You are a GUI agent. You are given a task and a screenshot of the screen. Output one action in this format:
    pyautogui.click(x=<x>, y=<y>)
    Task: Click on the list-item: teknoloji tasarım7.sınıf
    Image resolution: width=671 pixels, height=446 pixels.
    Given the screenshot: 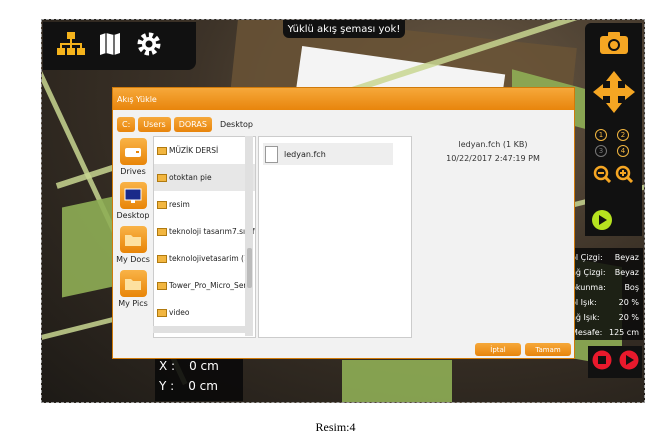 What is the action you would take?
    pyautogui.click(x=204, y=231)
    